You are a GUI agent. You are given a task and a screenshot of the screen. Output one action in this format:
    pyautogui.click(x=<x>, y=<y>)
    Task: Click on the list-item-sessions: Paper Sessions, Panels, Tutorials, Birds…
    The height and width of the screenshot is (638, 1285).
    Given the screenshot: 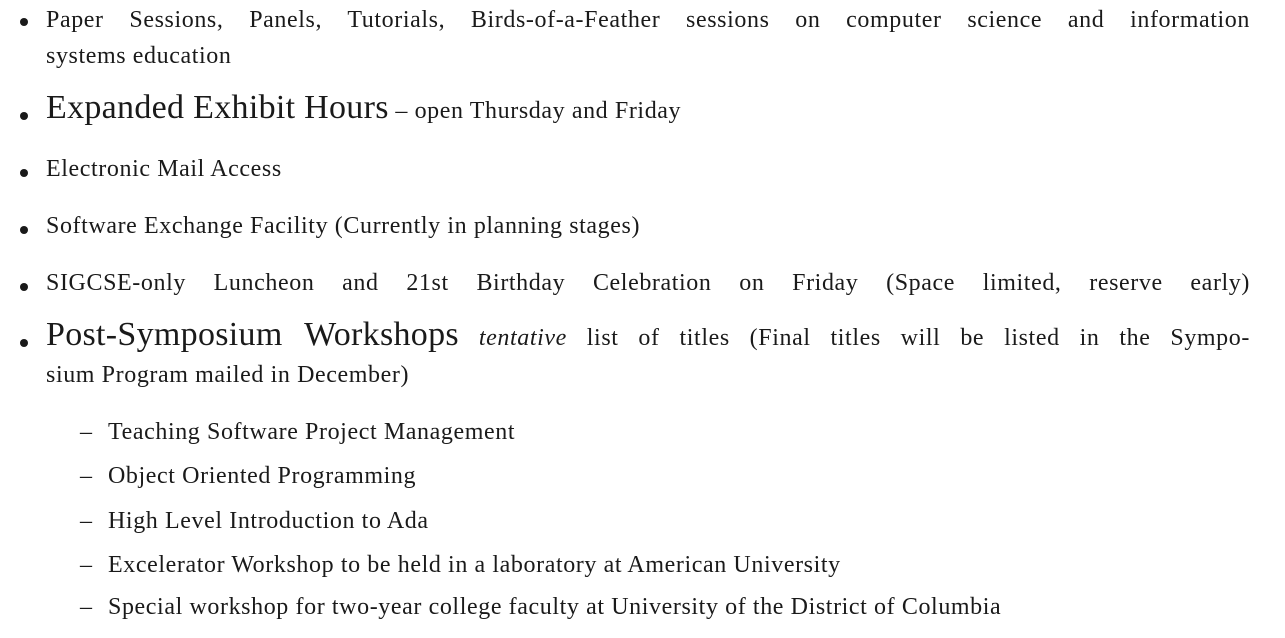 What is the action you would take?
    pyautogui.click(x=648, y=20)
    